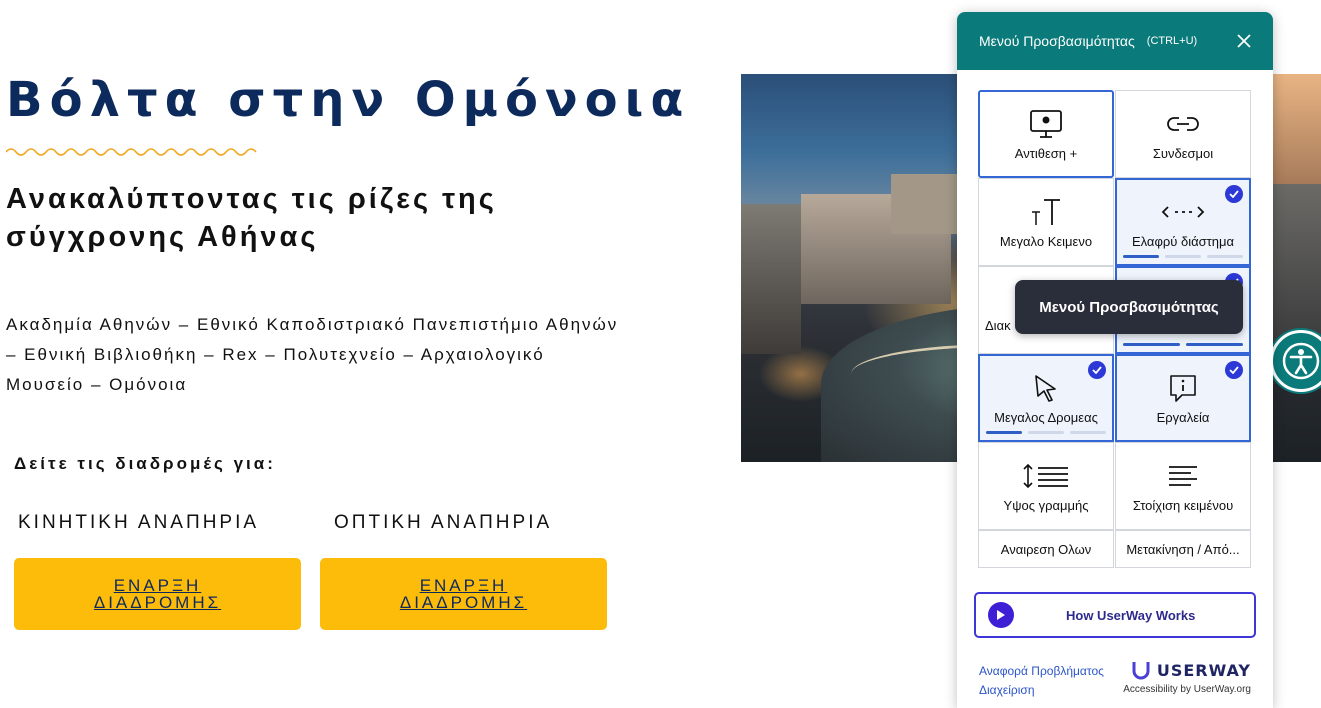  Describe the element at coordinates (1183, 211) in the screenshot. I see `spacing-icon` at that location.